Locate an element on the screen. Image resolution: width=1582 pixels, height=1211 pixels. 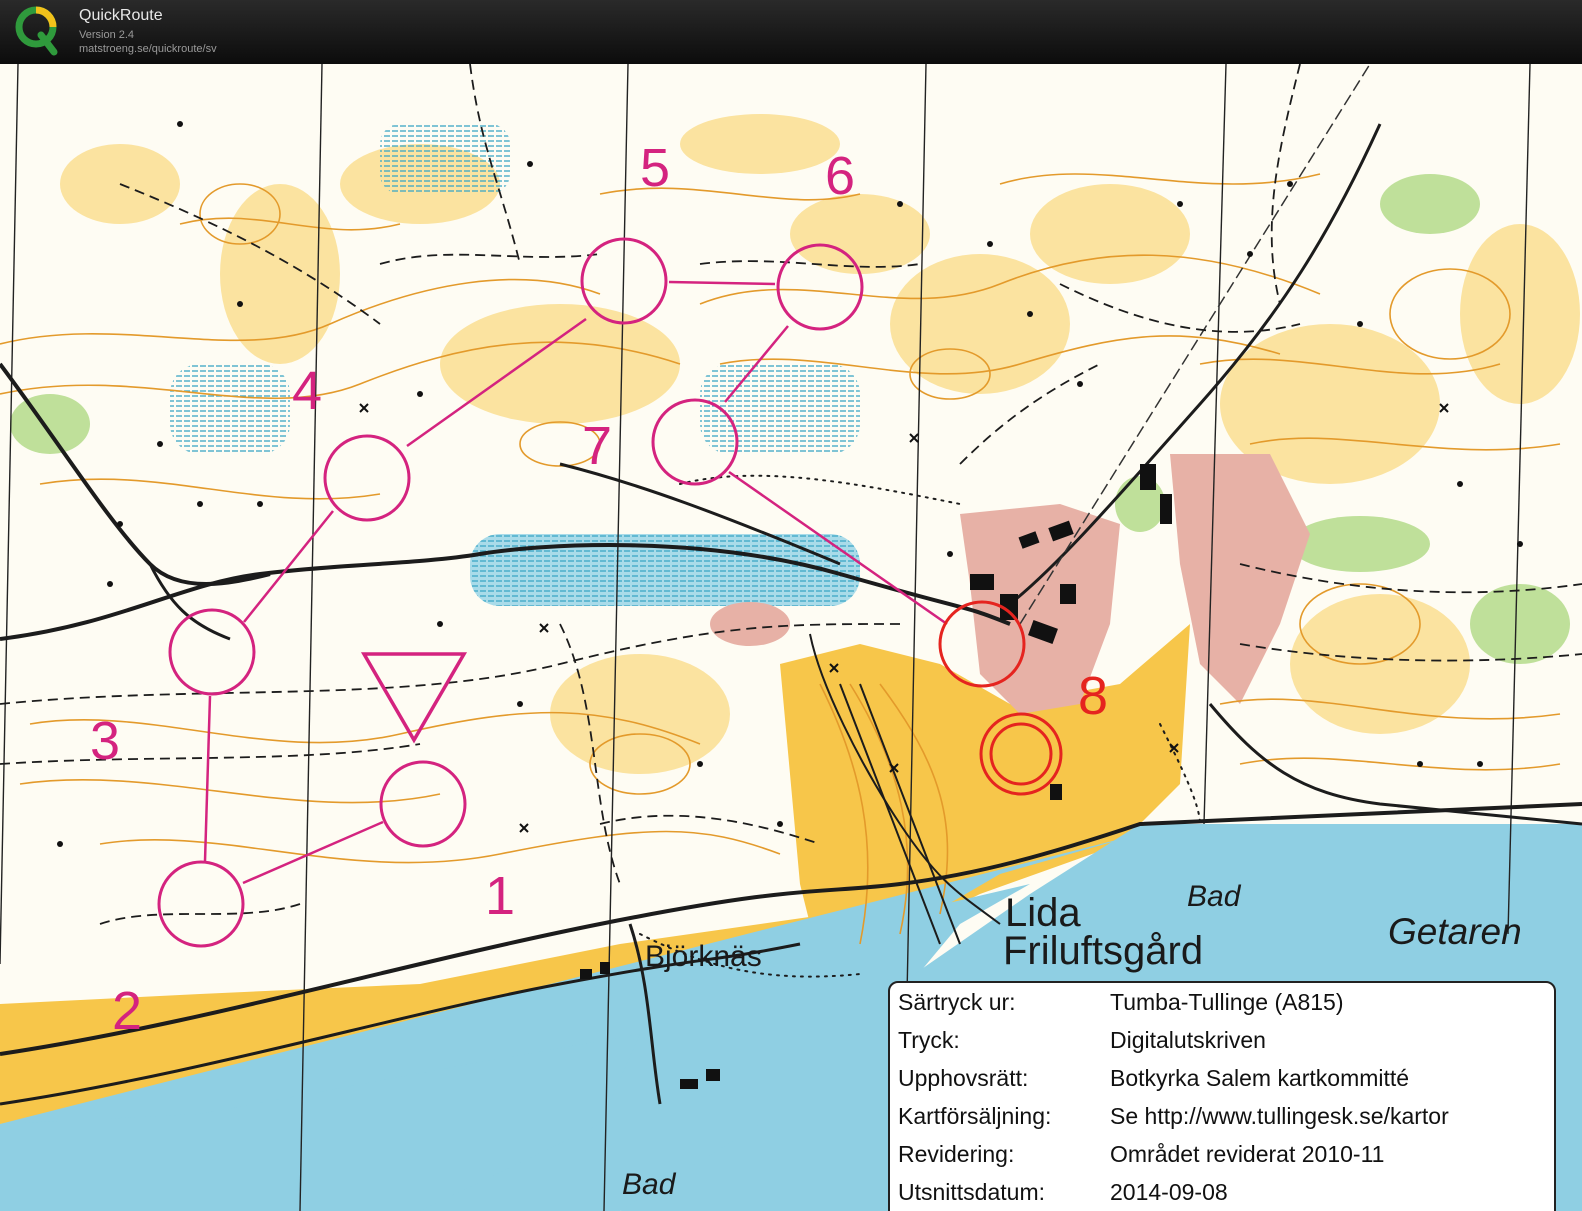
legend-row-copyright: Upphovsrätt: Botkyrka Salem kartkommitté is located at coordinates (1154, 1078).